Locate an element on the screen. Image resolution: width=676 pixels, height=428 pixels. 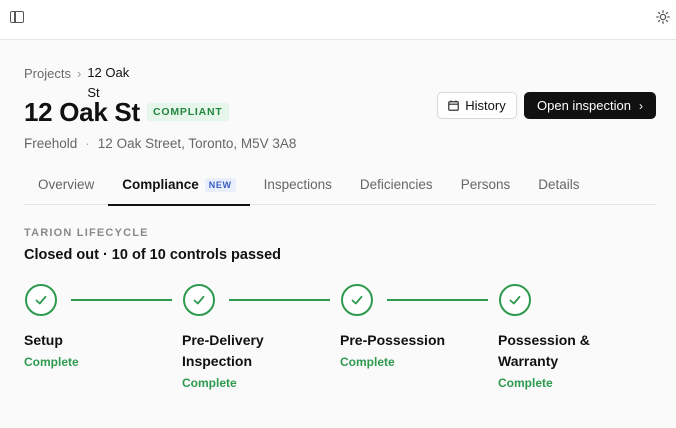
tenure-type: Freehold is located at coordinates (51, 143).